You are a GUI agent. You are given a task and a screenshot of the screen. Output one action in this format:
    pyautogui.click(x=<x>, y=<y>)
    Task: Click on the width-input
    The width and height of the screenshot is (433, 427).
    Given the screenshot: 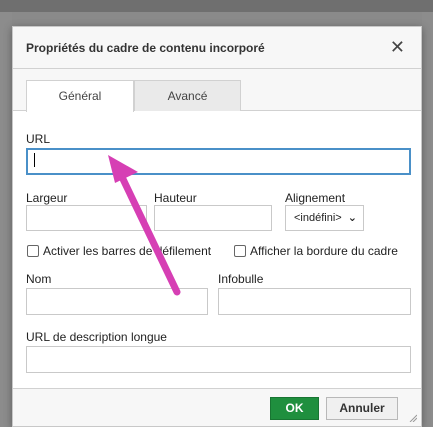 What is the action you would take?
    pyautogui.click(x=86, y=218)
    